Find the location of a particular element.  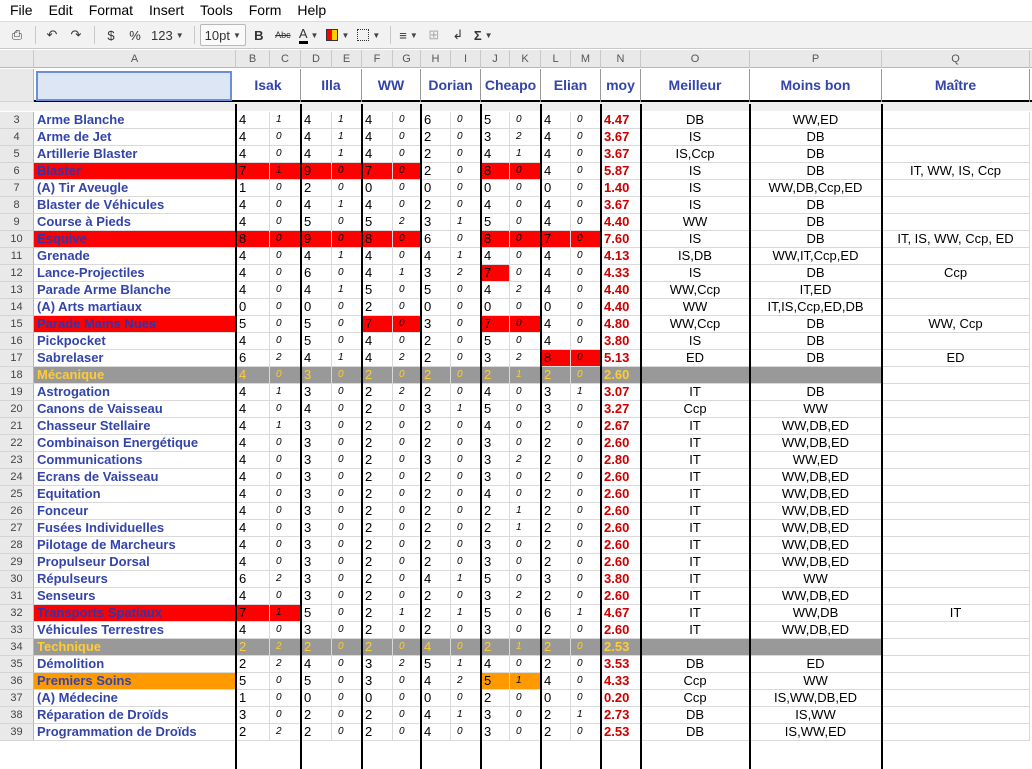

menu-format: Format is located at coordinates (111, 10).